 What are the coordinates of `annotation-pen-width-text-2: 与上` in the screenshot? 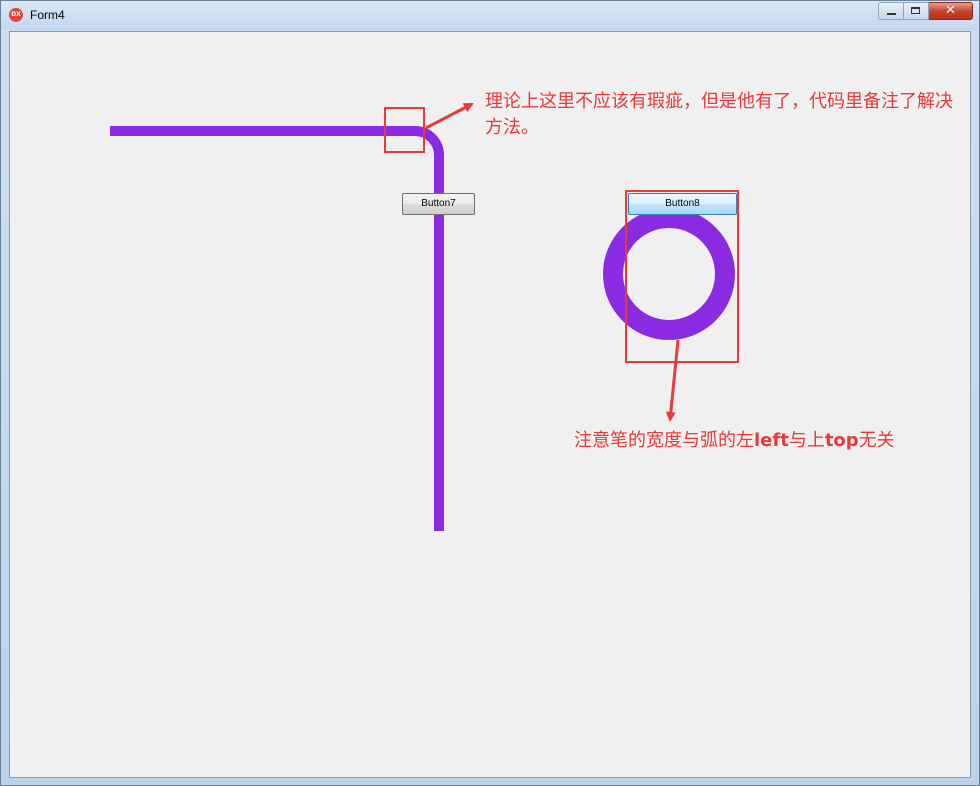 It's located at (806, 440).